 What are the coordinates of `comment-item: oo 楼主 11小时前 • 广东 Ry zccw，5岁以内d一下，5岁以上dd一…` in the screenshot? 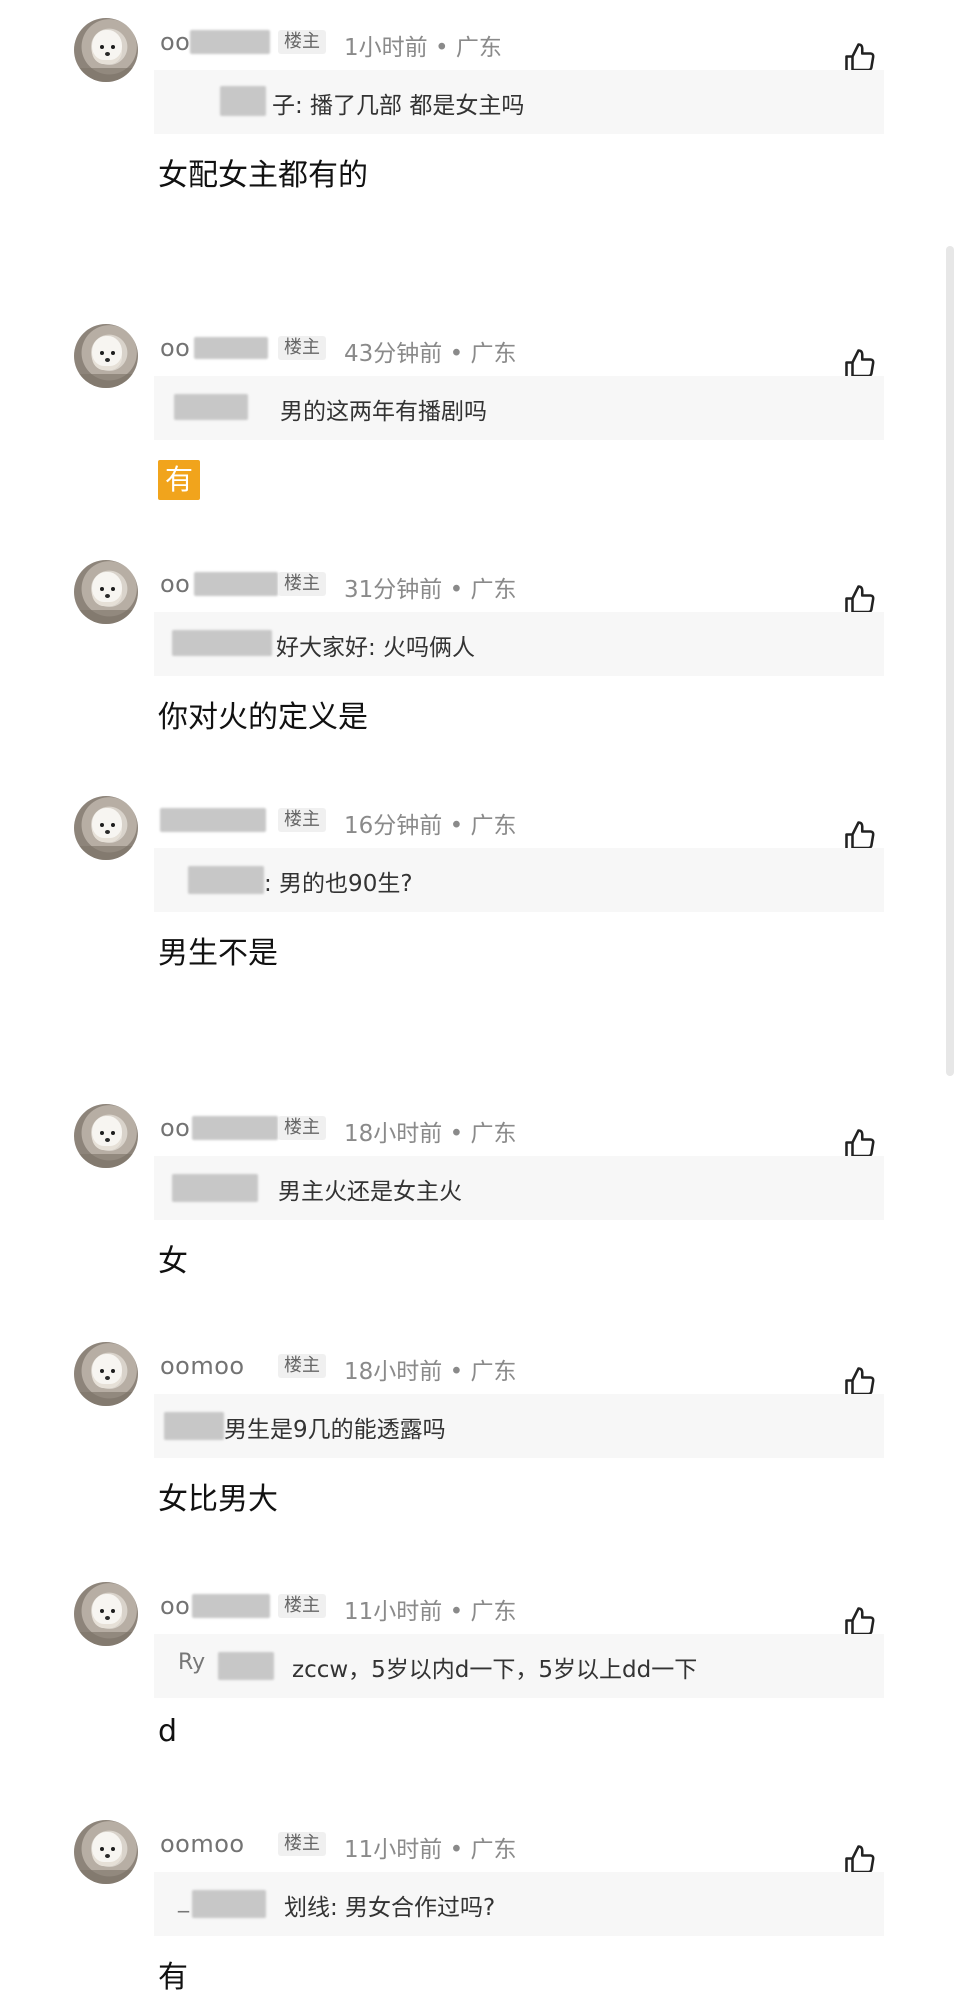 It's located at (480, 1672).